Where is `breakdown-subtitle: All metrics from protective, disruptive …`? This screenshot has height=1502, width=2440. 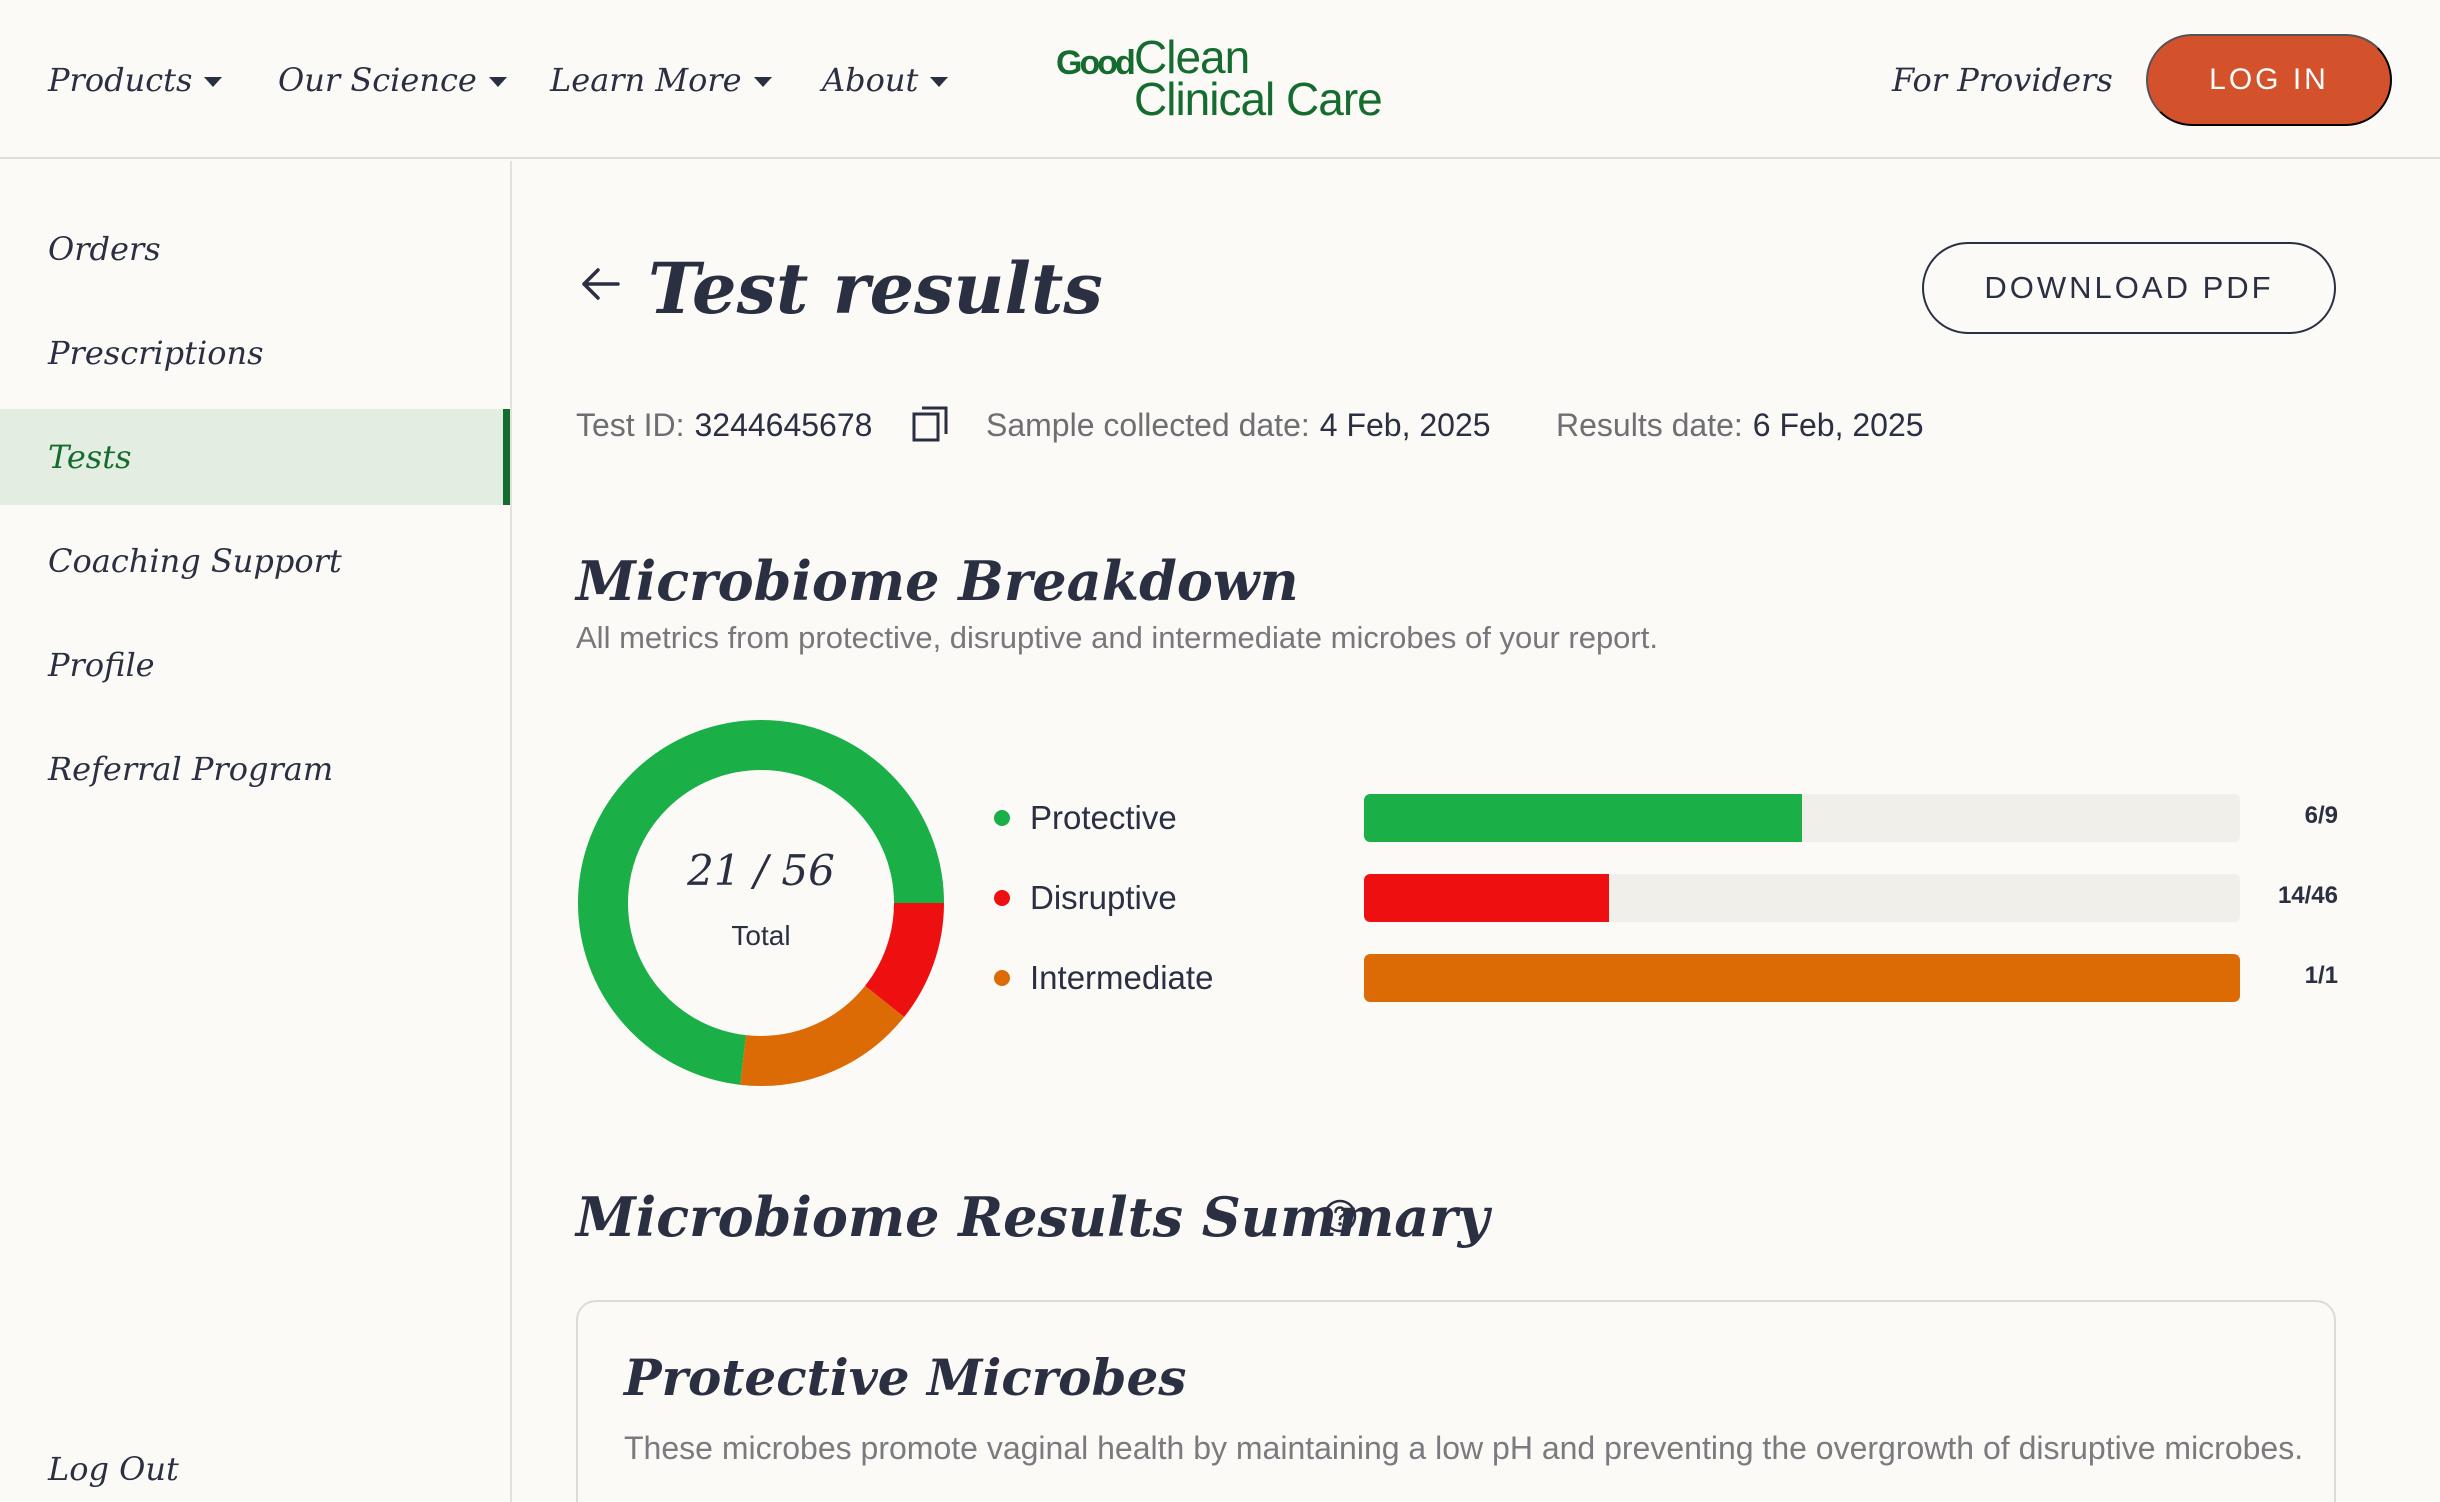
breakdown-subtitle: All metrics from protective, disruptive … is located at coordinates (1117, 637).